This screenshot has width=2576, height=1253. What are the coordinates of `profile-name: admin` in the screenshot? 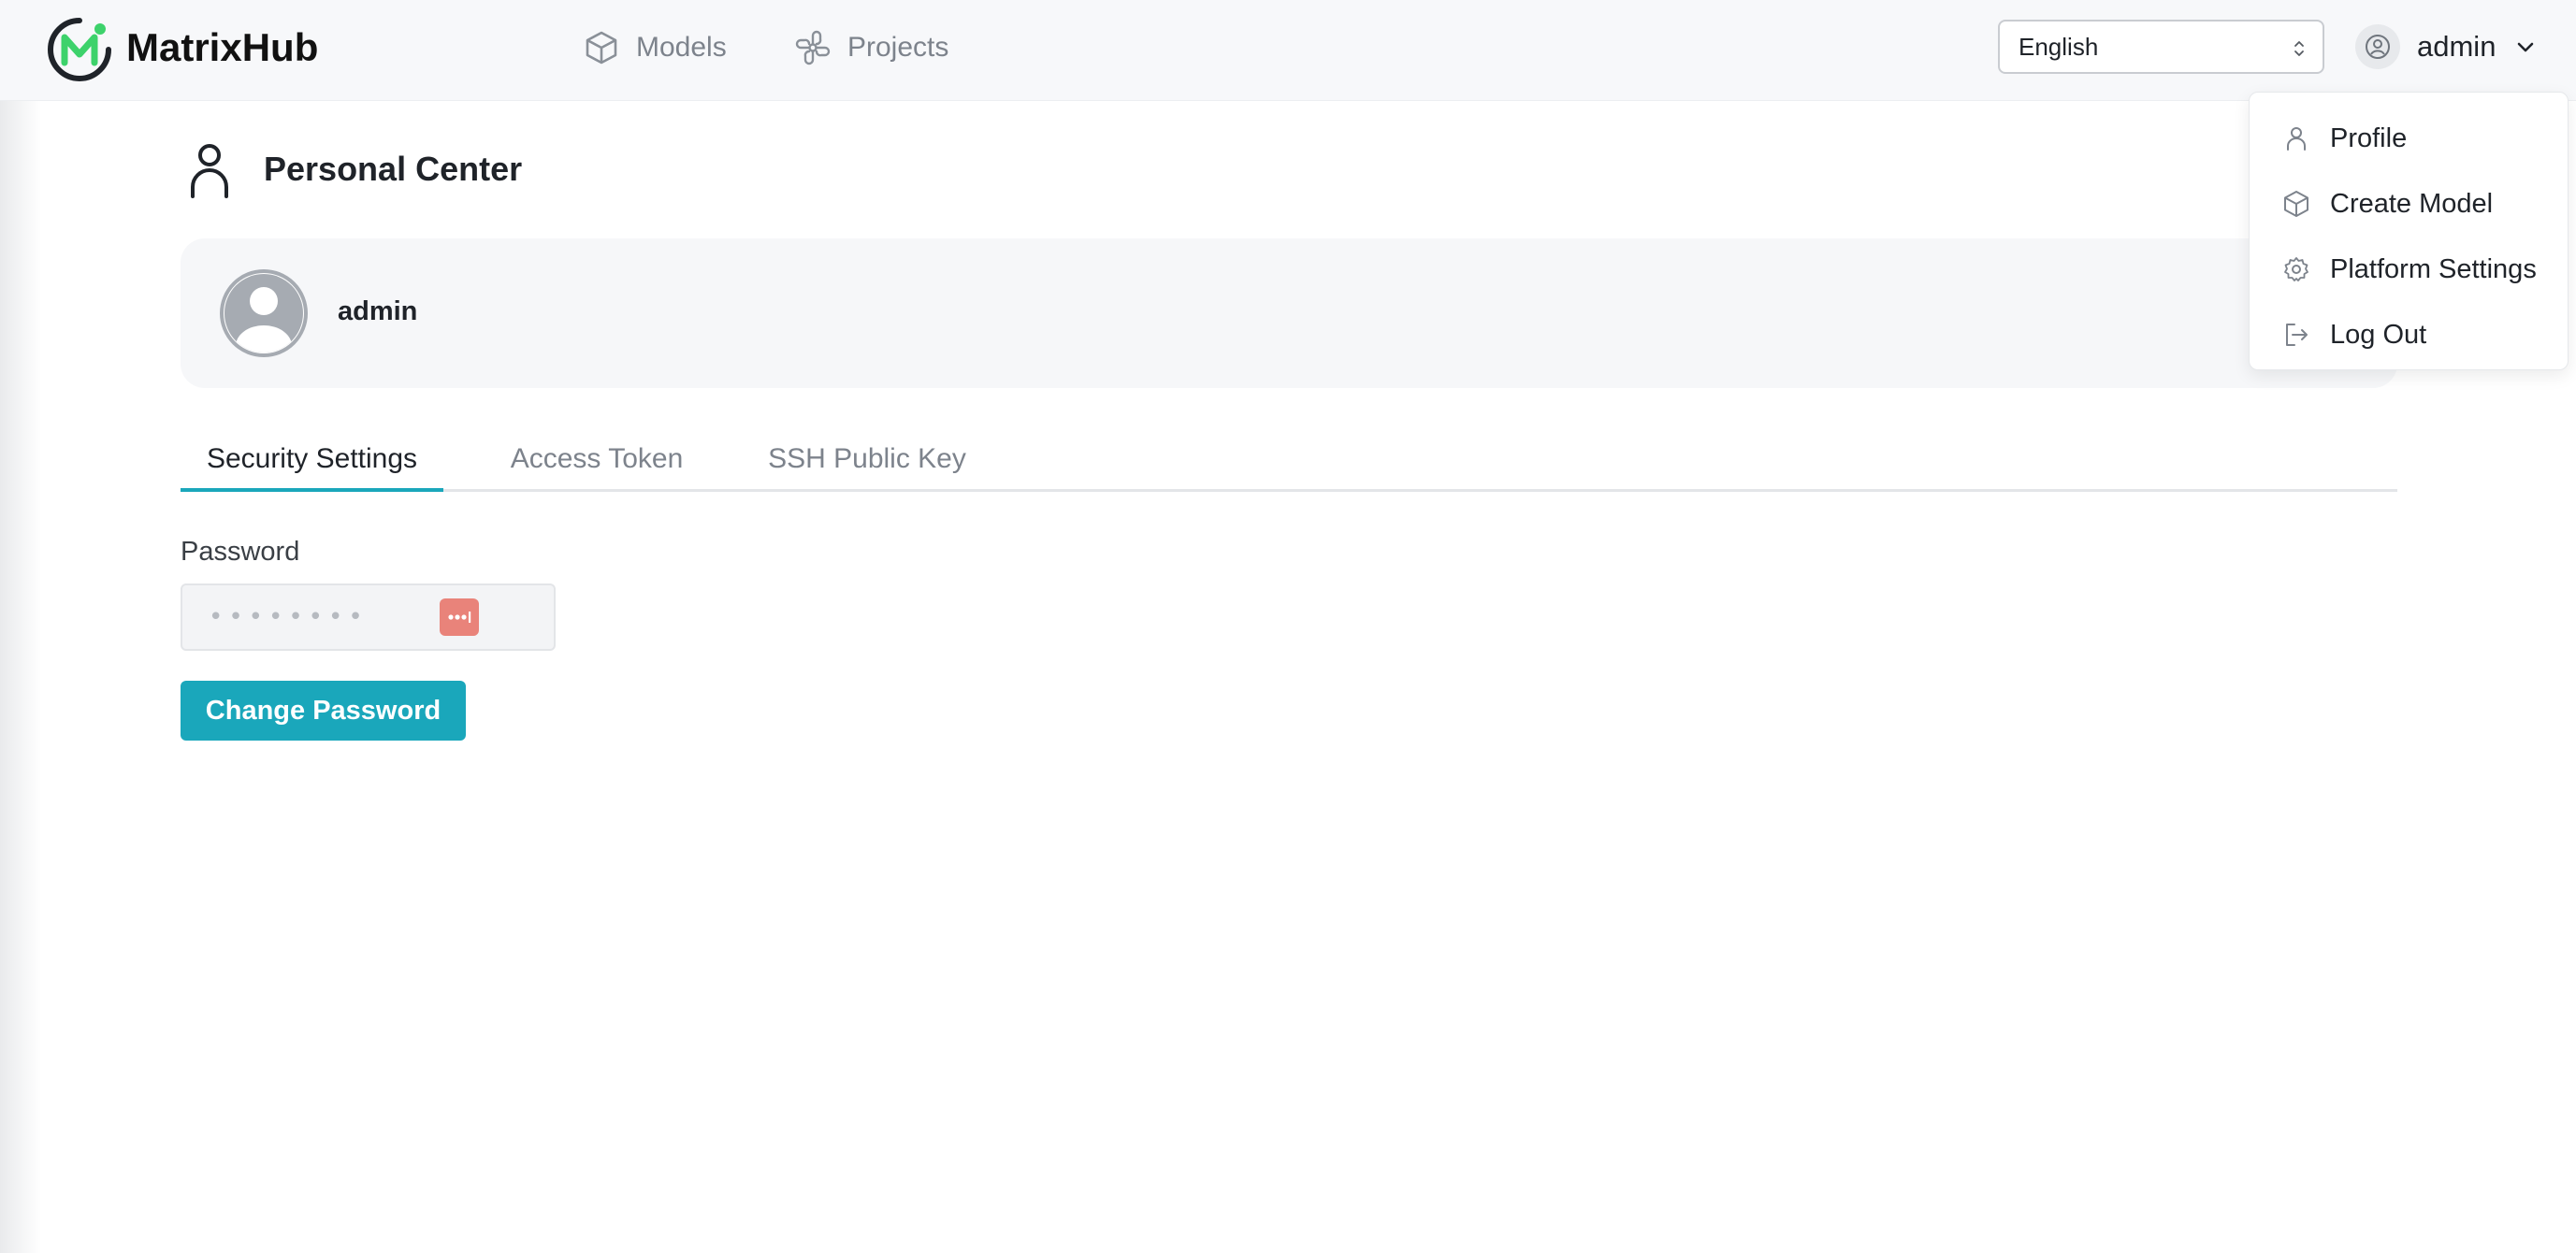 It's located at (378, 311).